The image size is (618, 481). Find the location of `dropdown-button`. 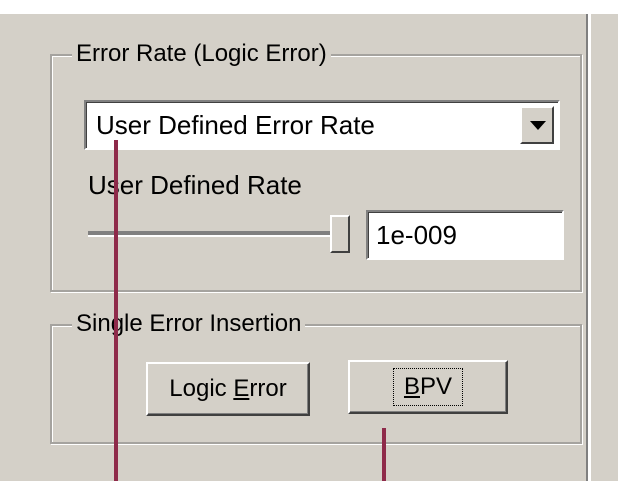

dropdown-button is located at coordinates (537, 125).